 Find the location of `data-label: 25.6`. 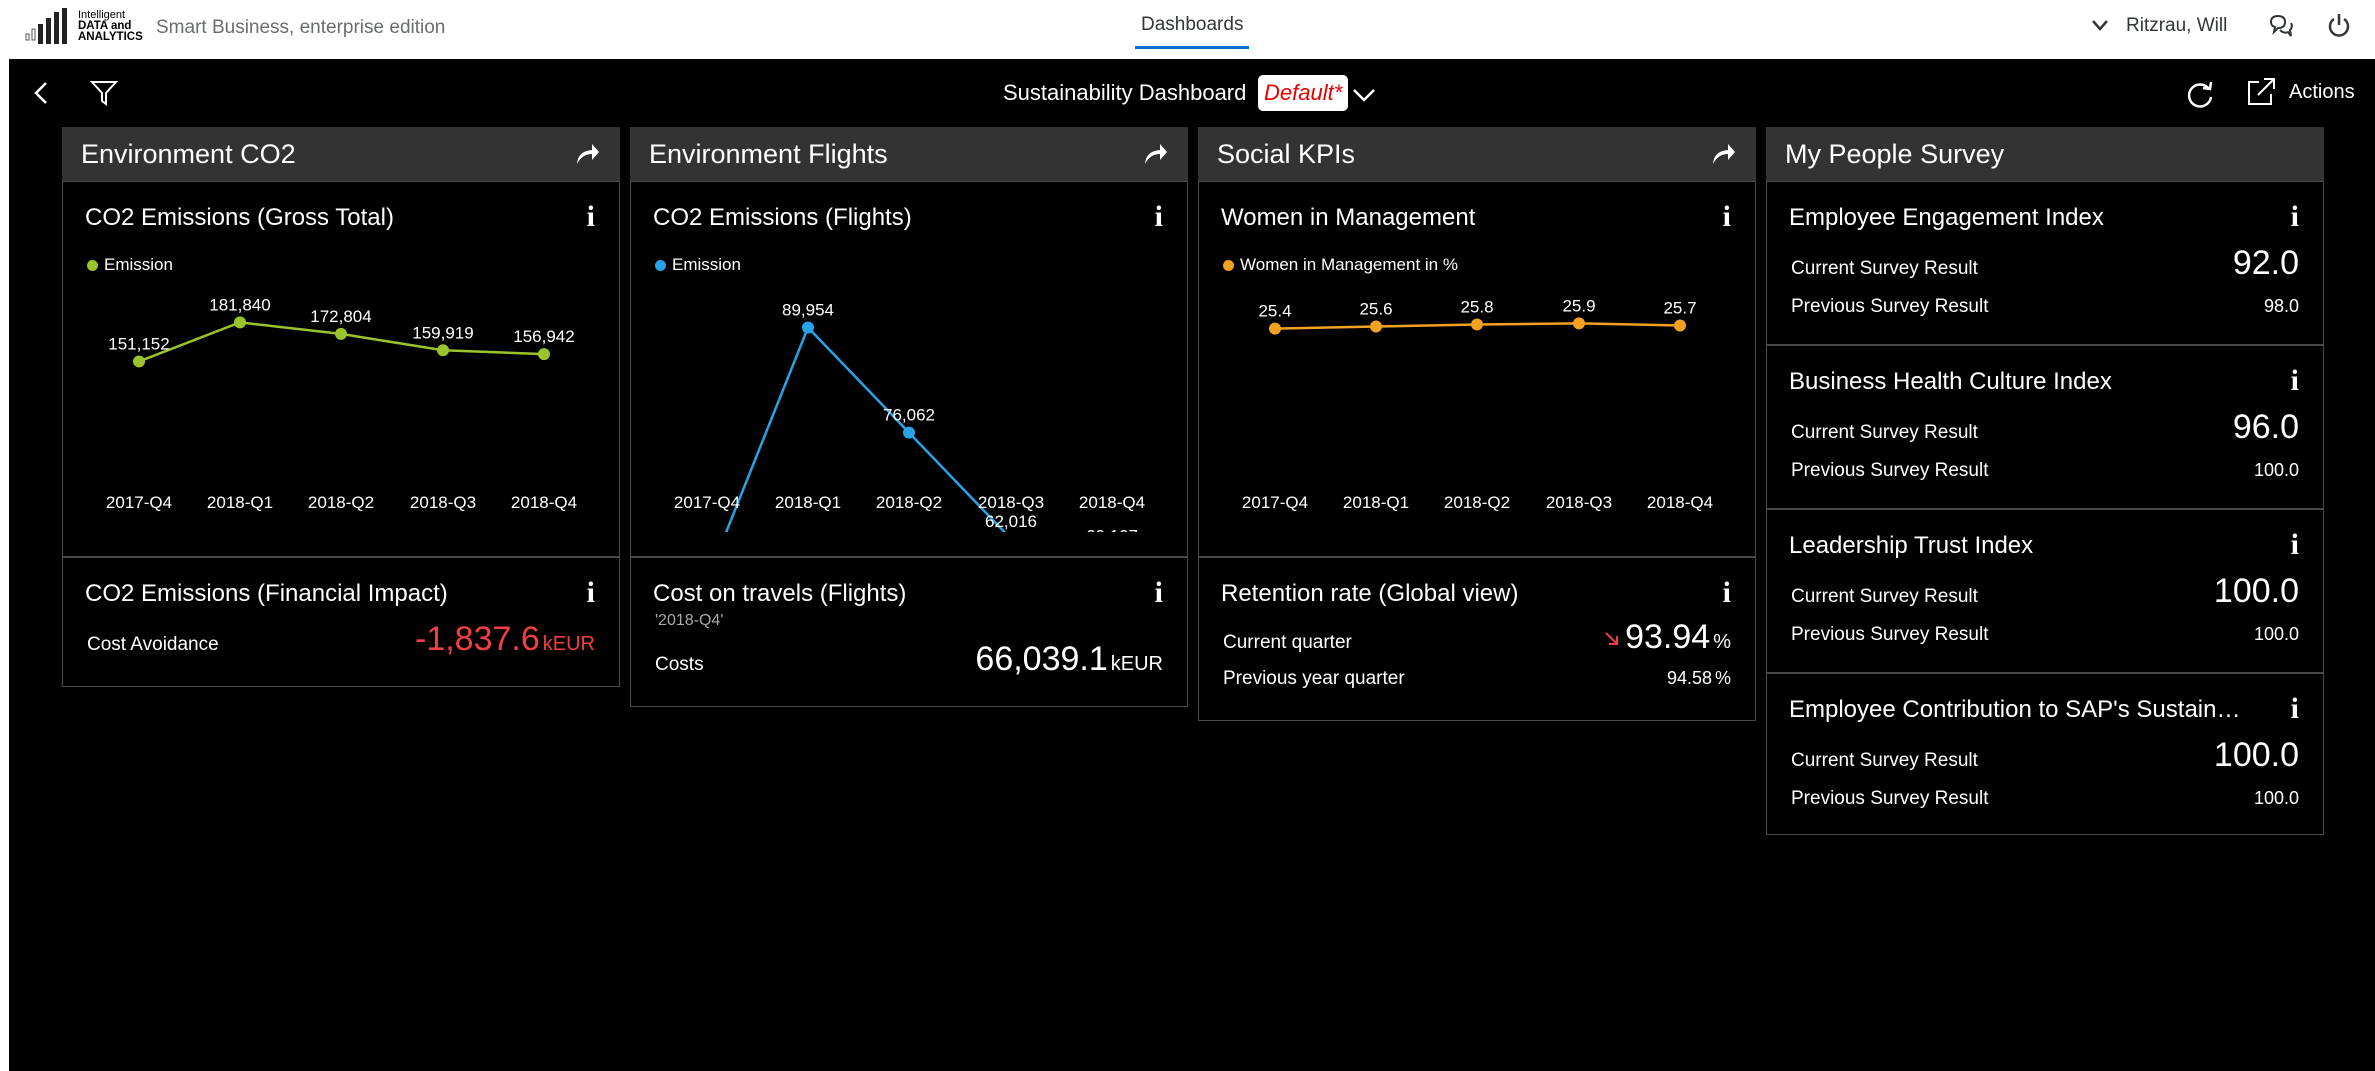

data-label: 25.6 is located at coordinates (1375, 309).